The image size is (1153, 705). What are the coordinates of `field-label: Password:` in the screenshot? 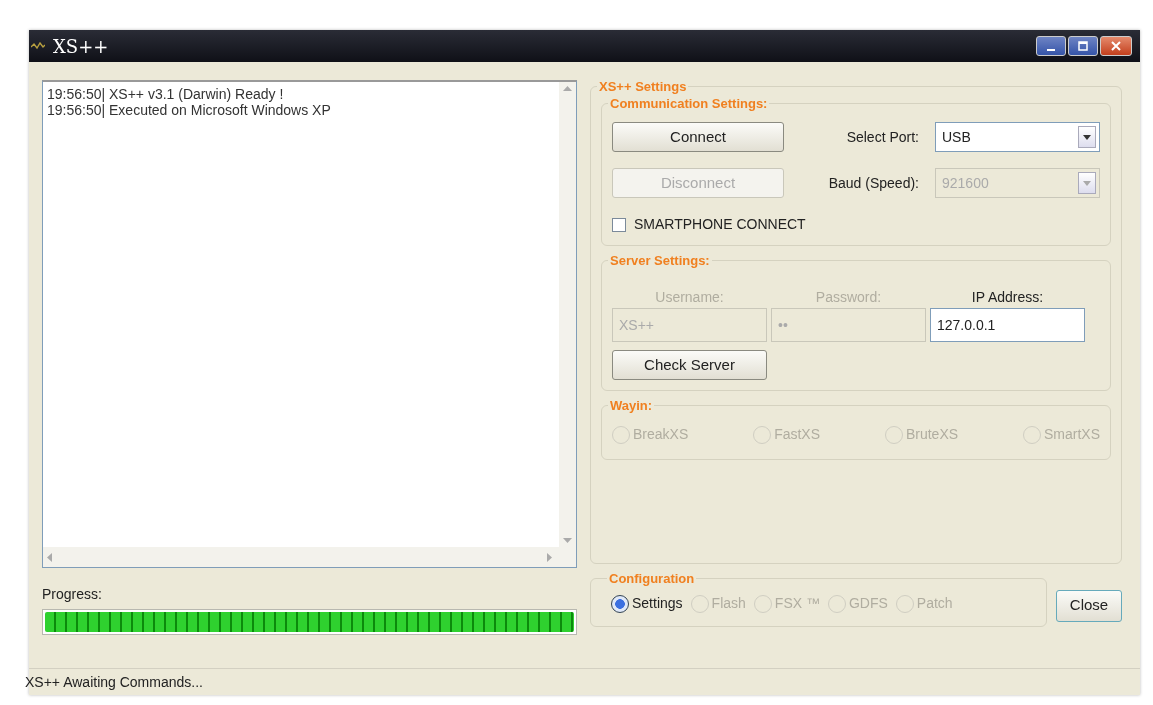 It's located at (848, 297).